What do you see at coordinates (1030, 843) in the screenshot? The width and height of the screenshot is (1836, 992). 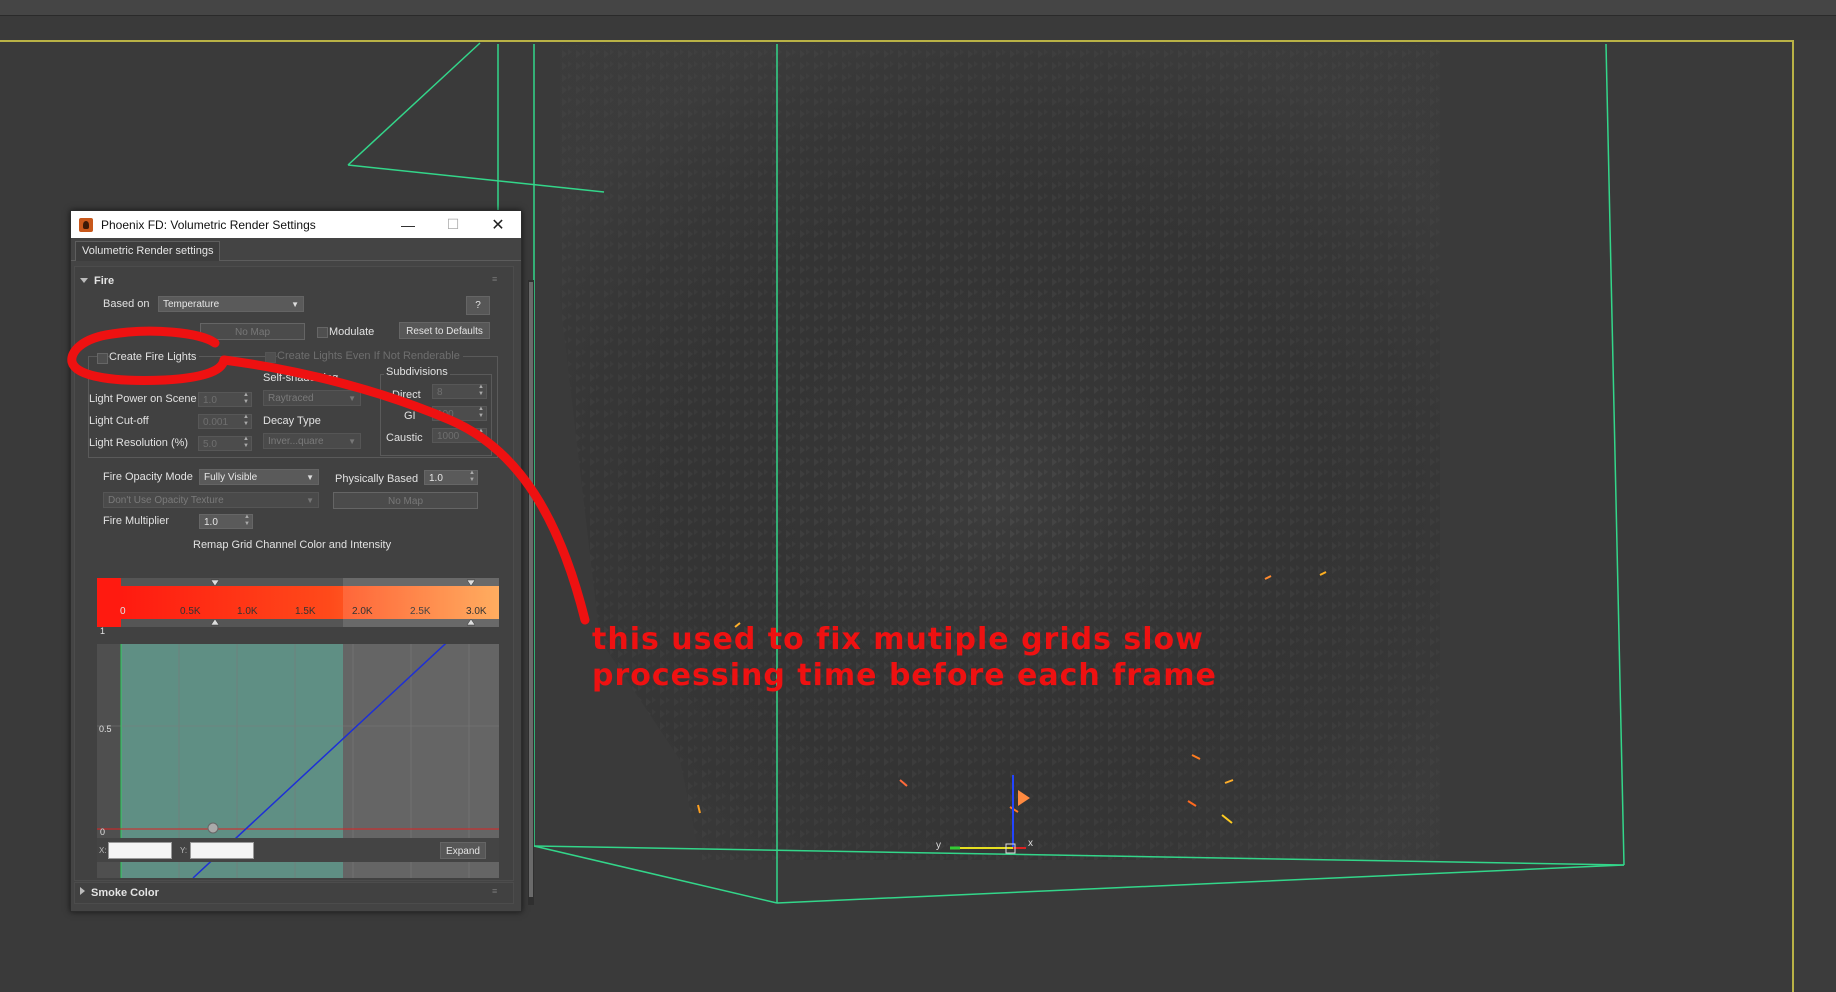 I see `svg-text: x` at bounding box center [1030, 843].